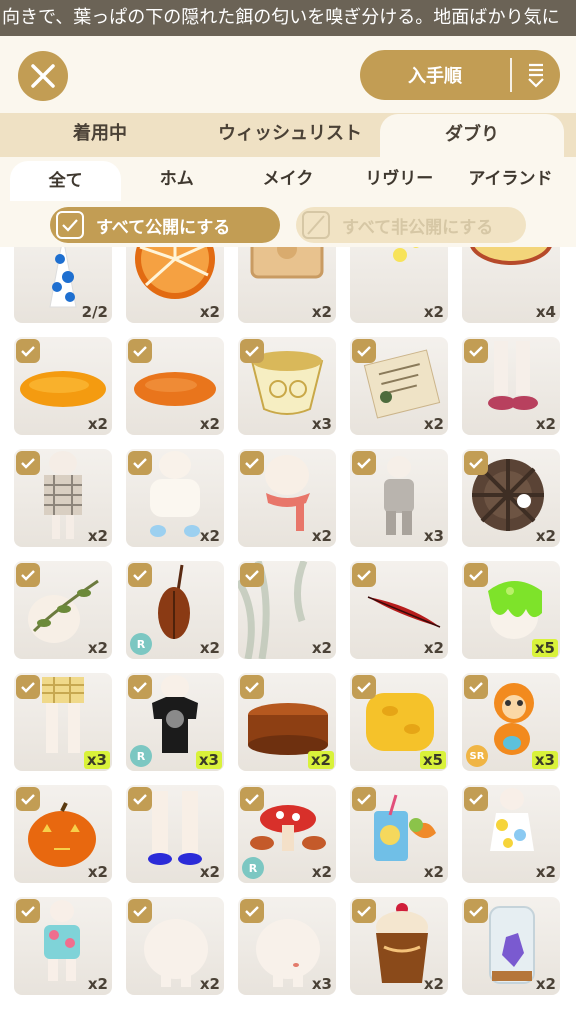  Describe the element at coordinates (511, 285) in the screenshot. I see `item-card: x4` at that location.